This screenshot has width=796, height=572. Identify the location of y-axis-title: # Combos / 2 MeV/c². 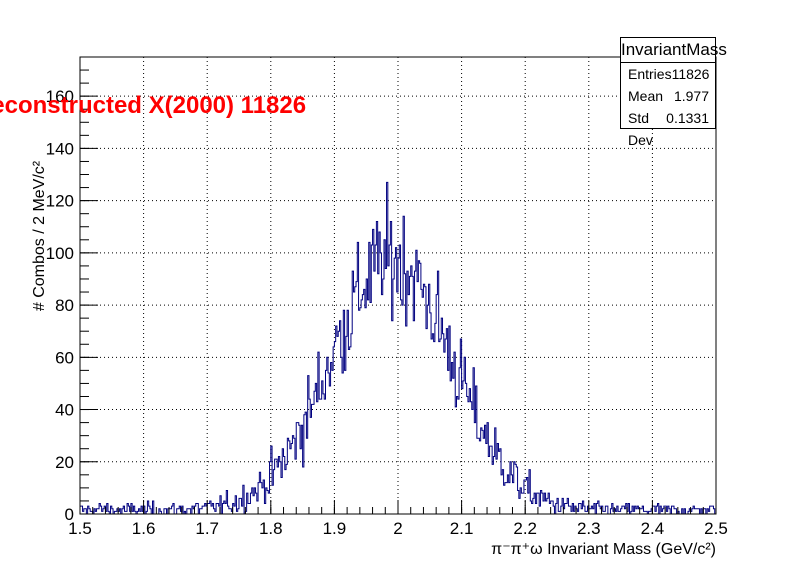
(39, 235).